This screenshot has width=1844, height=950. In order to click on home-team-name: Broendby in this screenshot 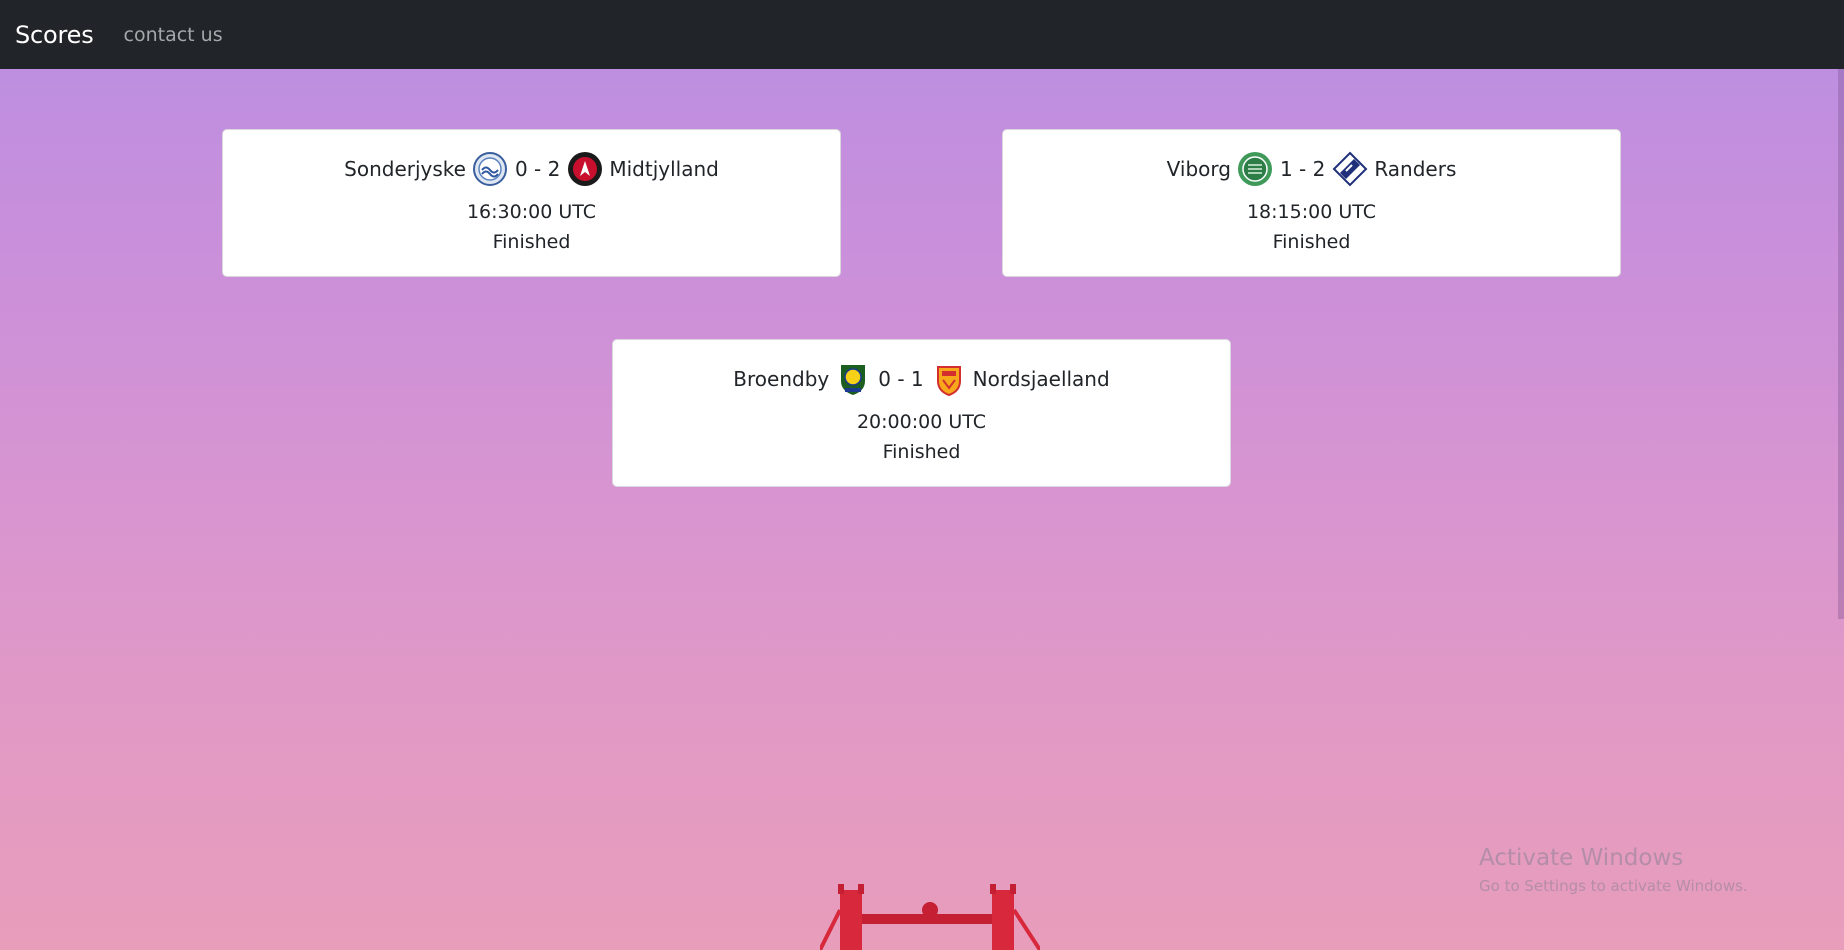, I will do `click(781, 379)`.